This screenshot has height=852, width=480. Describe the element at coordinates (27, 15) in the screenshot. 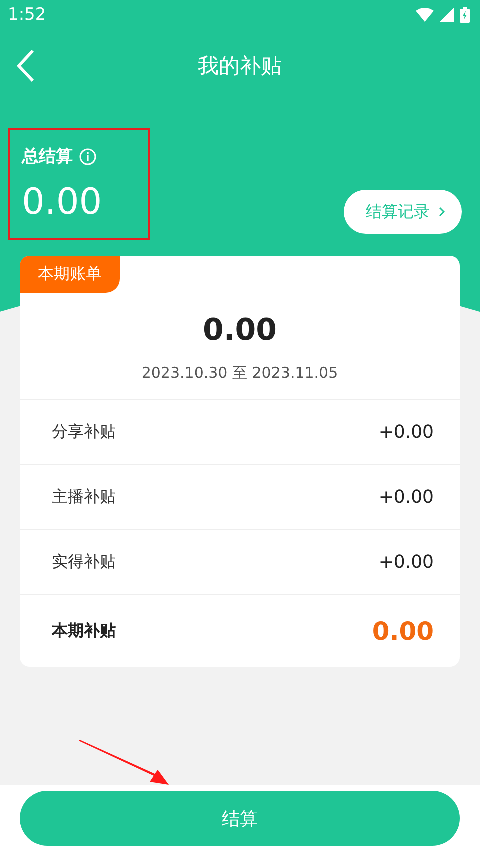

I see `status-time: 1:52` at that location.